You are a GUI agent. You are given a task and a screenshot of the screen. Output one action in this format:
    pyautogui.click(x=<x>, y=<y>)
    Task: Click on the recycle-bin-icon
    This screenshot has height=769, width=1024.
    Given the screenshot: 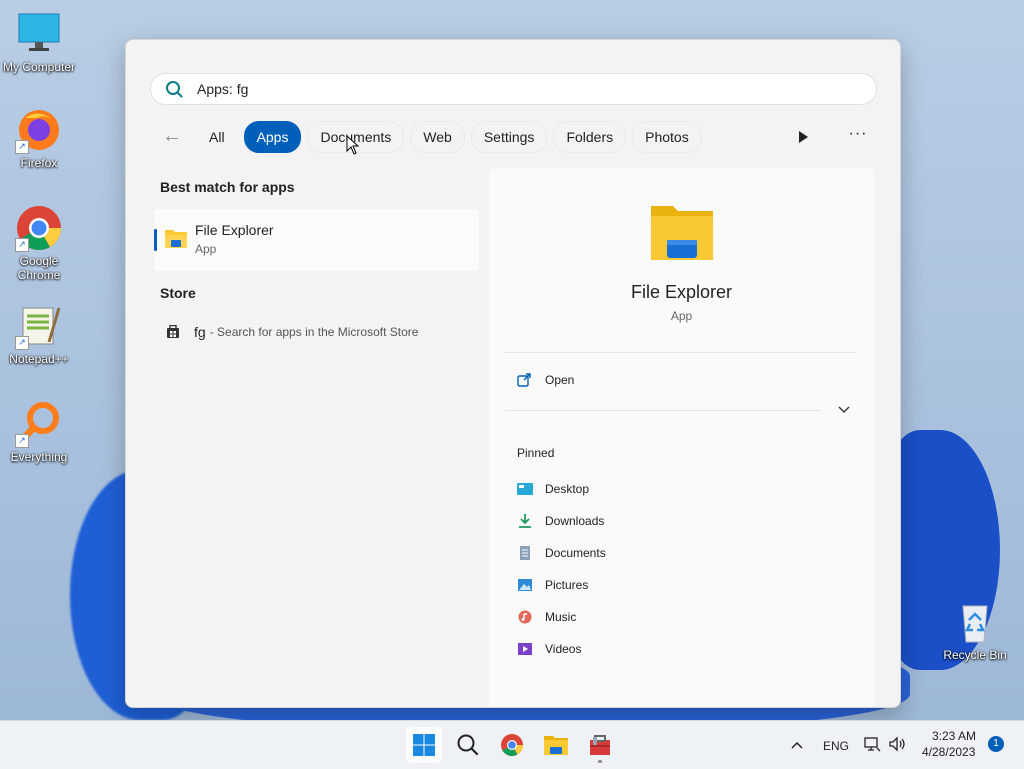 What is the action you would take?
    pyautogui.click(x=975, y=622)
    